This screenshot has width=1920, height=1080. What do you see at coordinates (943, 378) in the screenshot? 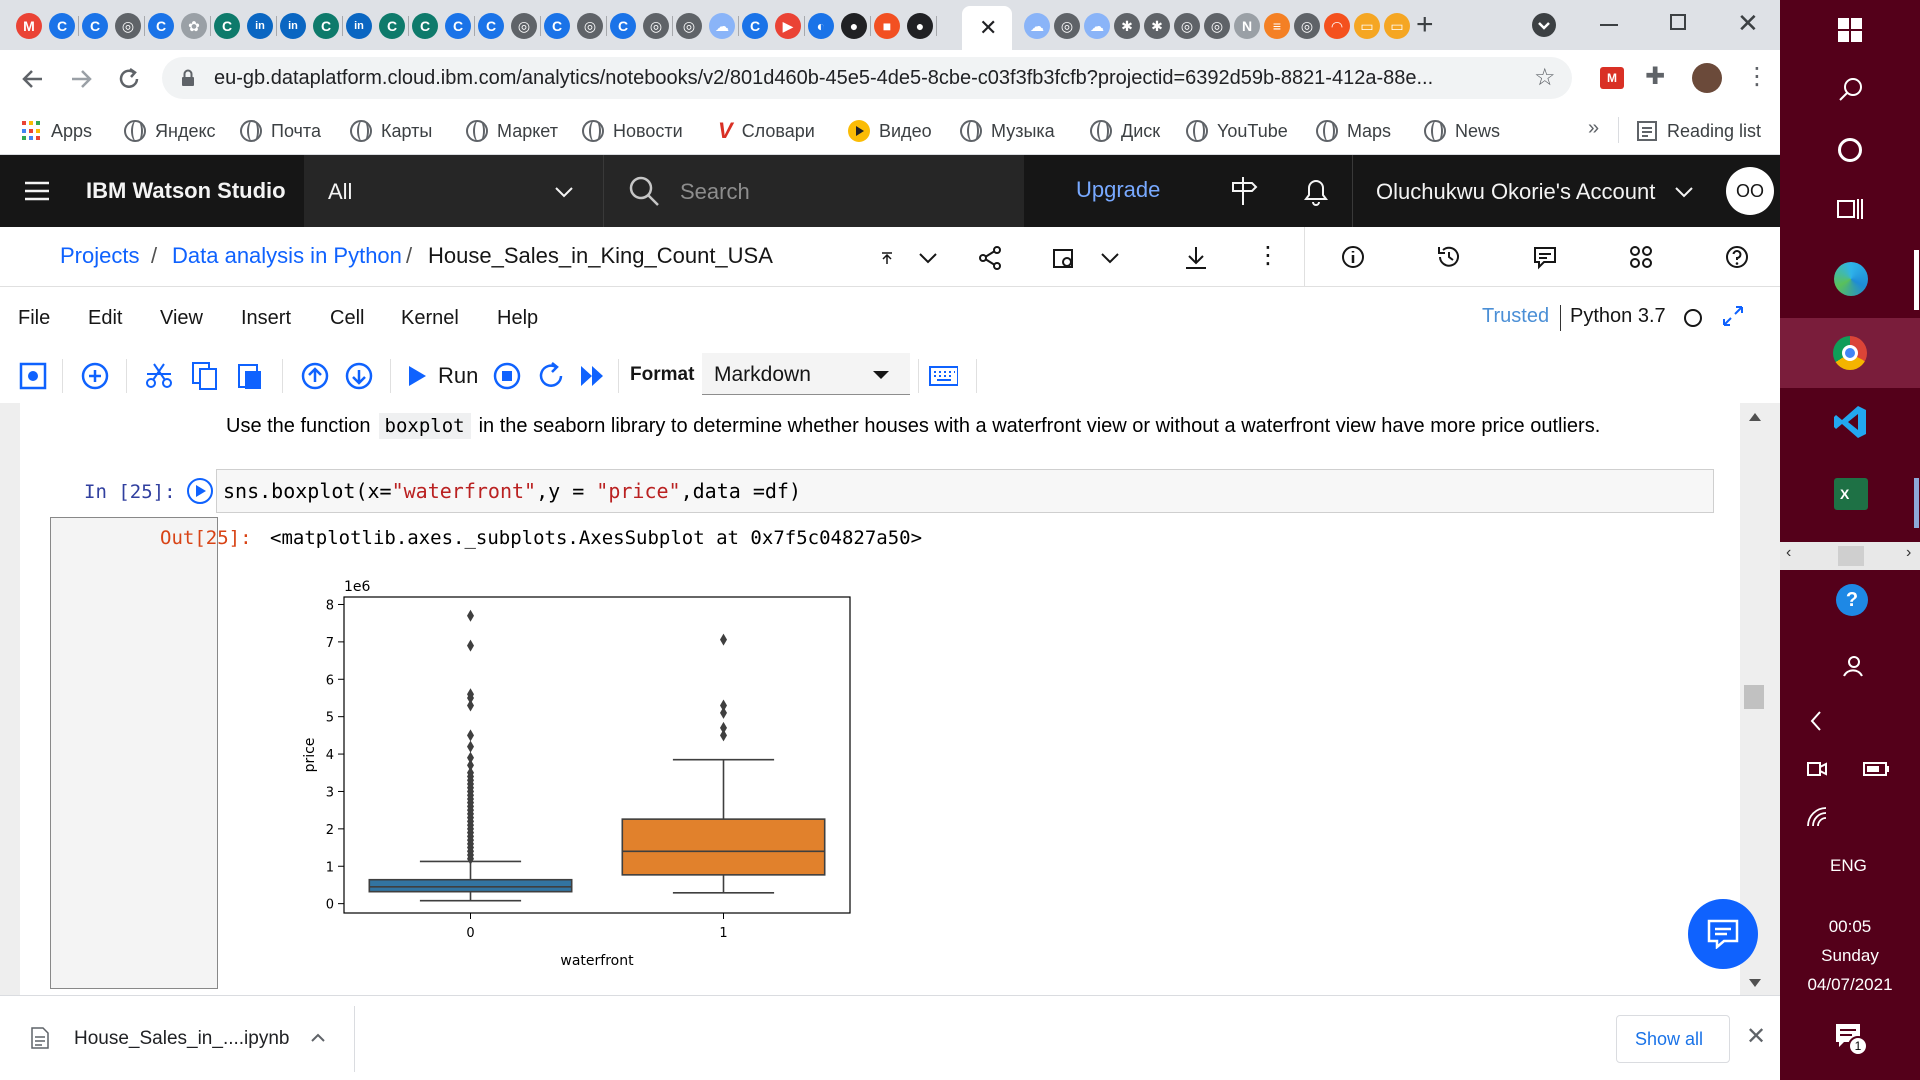
I see `keyboard-icon` at bounding box center [943, 378].